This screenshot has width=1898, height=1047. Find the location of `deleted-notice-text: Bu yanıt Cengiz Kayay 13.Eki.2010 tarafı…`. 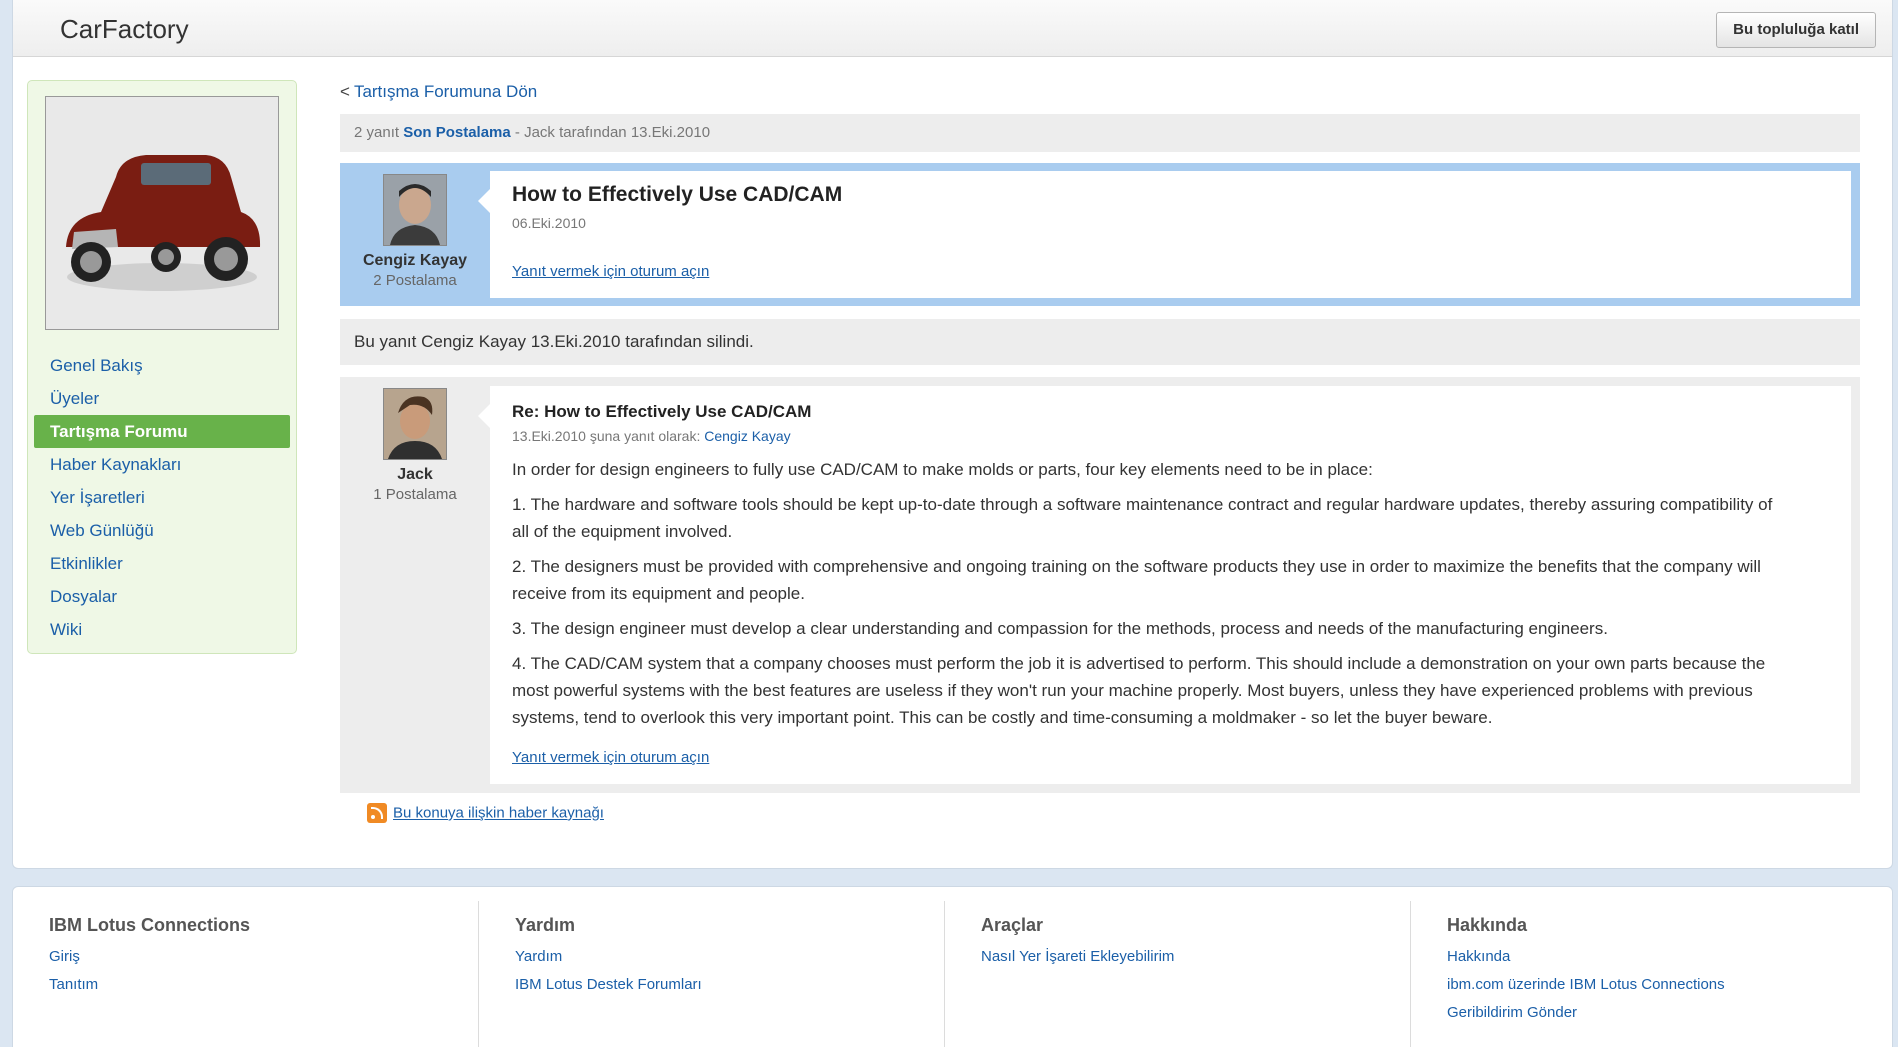

deleted-notice-text: Bu yanıt Cengiz Kayay 13.Eki.2010 tarafı… is located at coordinates (554, 341).